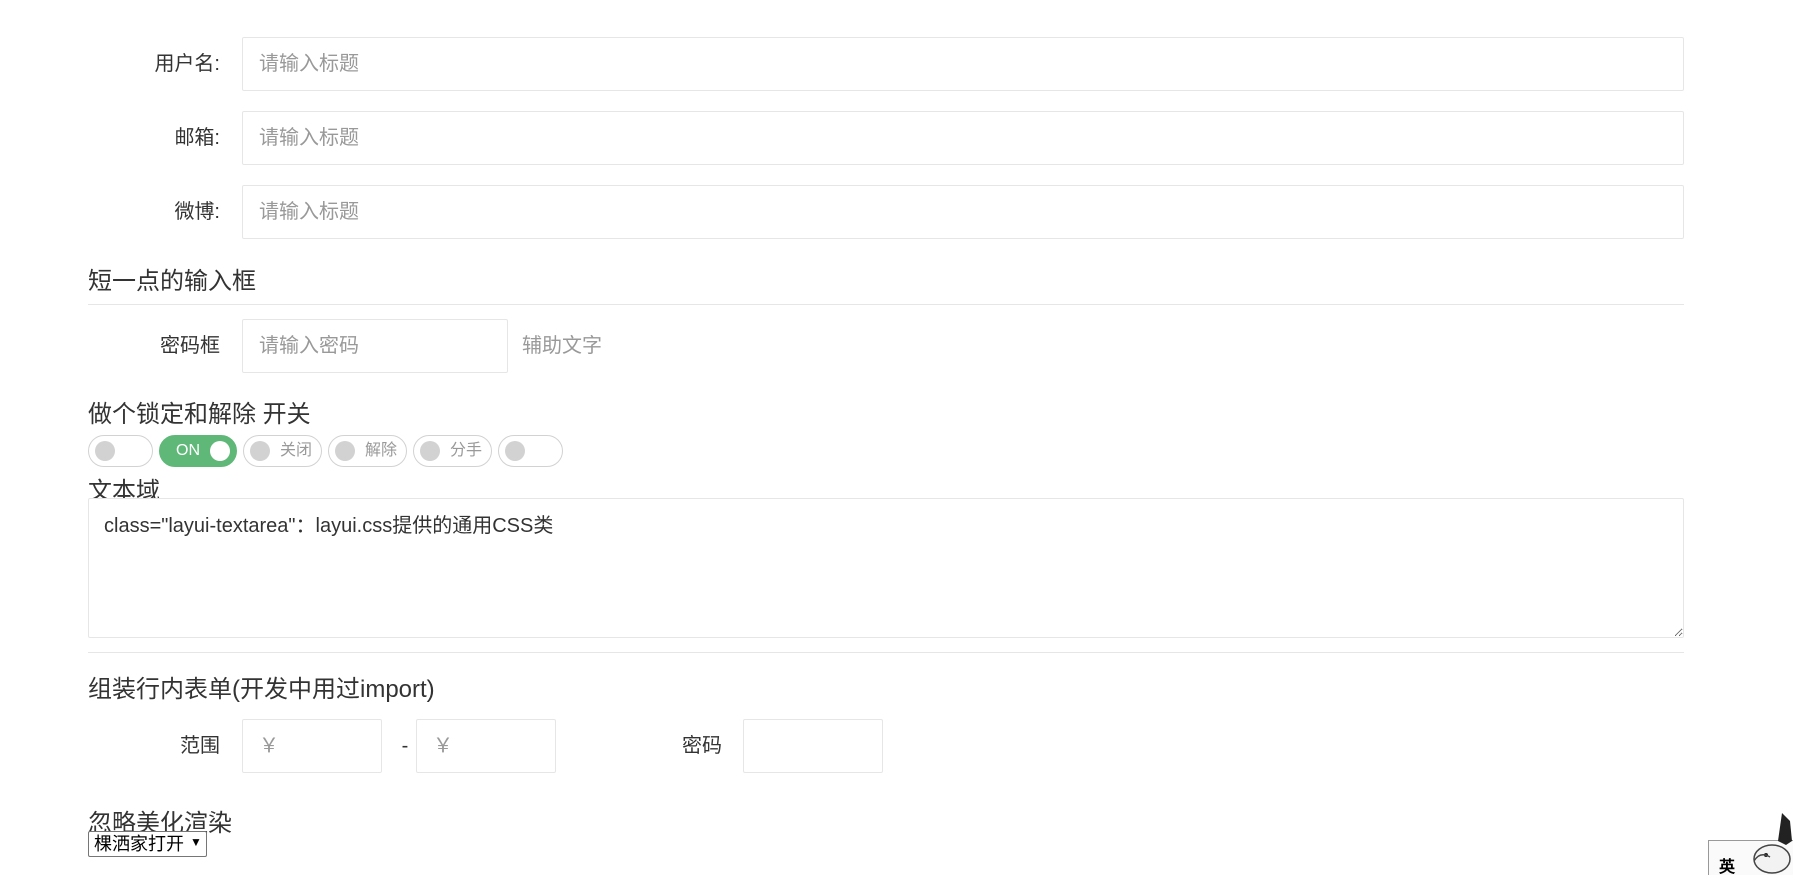 Image resolution: width=1793 pixels, height=877 pixels. I want to click on username-label: 用户名:, so click(187, 64).